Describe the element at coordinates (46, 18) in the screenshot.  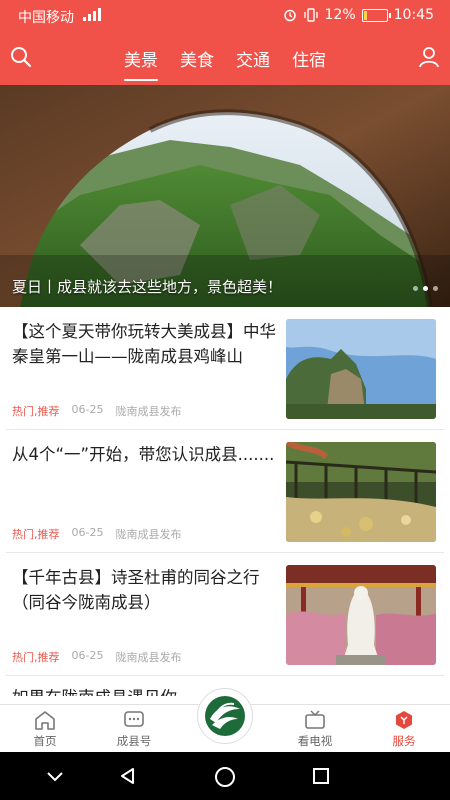
I see `carrier-label: 中国移动` at that location.